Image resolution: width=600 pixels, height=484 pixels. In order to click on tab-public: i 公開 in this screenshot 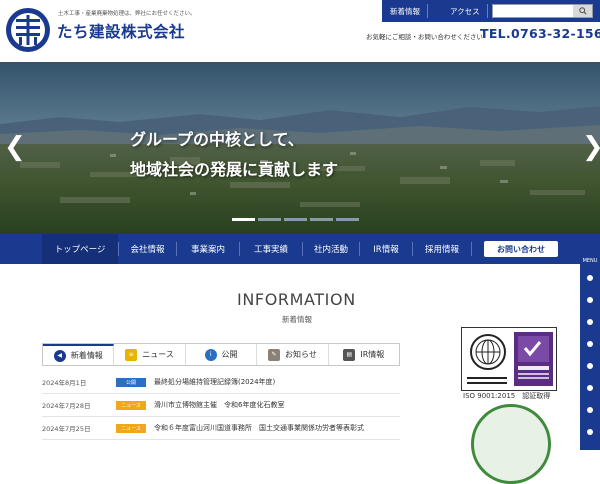, I will do `click(222, 354)`.